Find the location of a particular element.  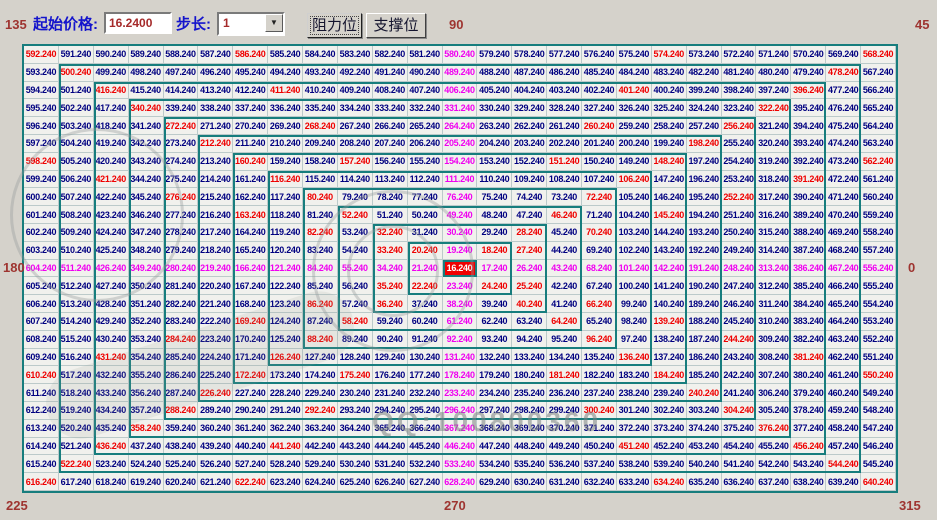

grid-cell: 411.240 is located at coordinates (286, 90).